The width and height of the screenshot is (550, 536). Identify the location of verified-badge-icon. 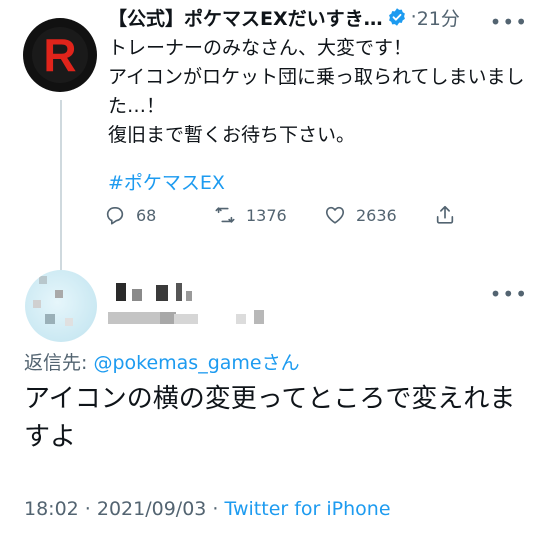
(396, 17).